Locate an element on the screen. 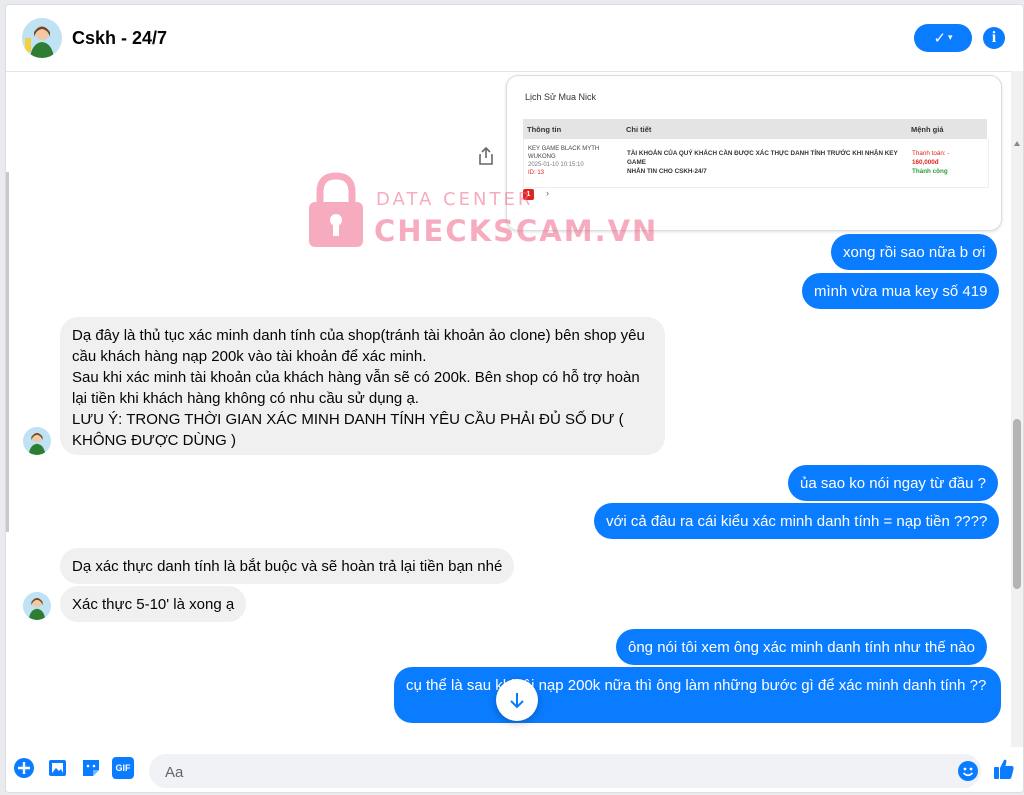 The width and height of the screenshot is (1024, 795). share-icon is located at coordinates (486, 156).